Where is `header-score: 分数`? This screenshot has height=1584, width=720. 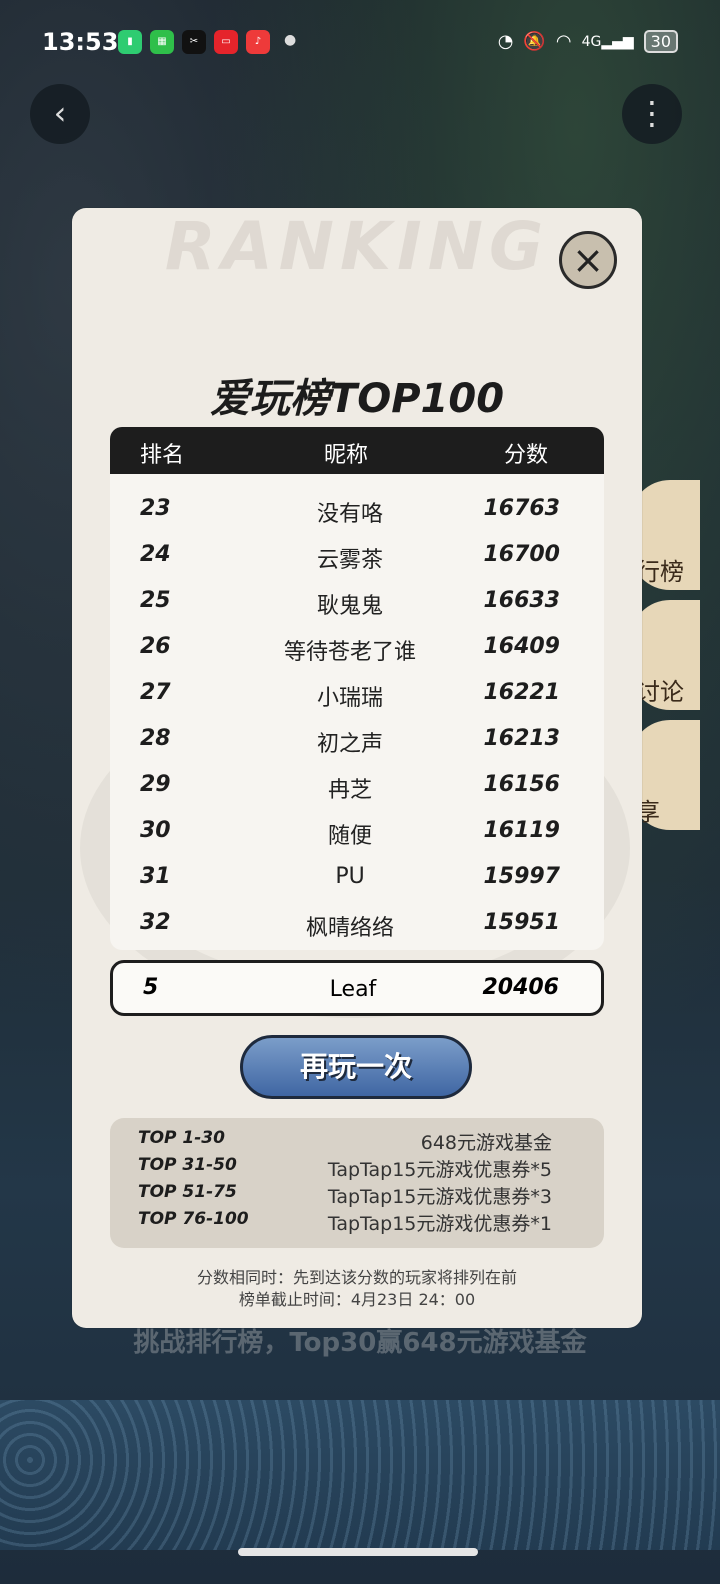 header-score: 分数 is located at coordinates (526, 455).